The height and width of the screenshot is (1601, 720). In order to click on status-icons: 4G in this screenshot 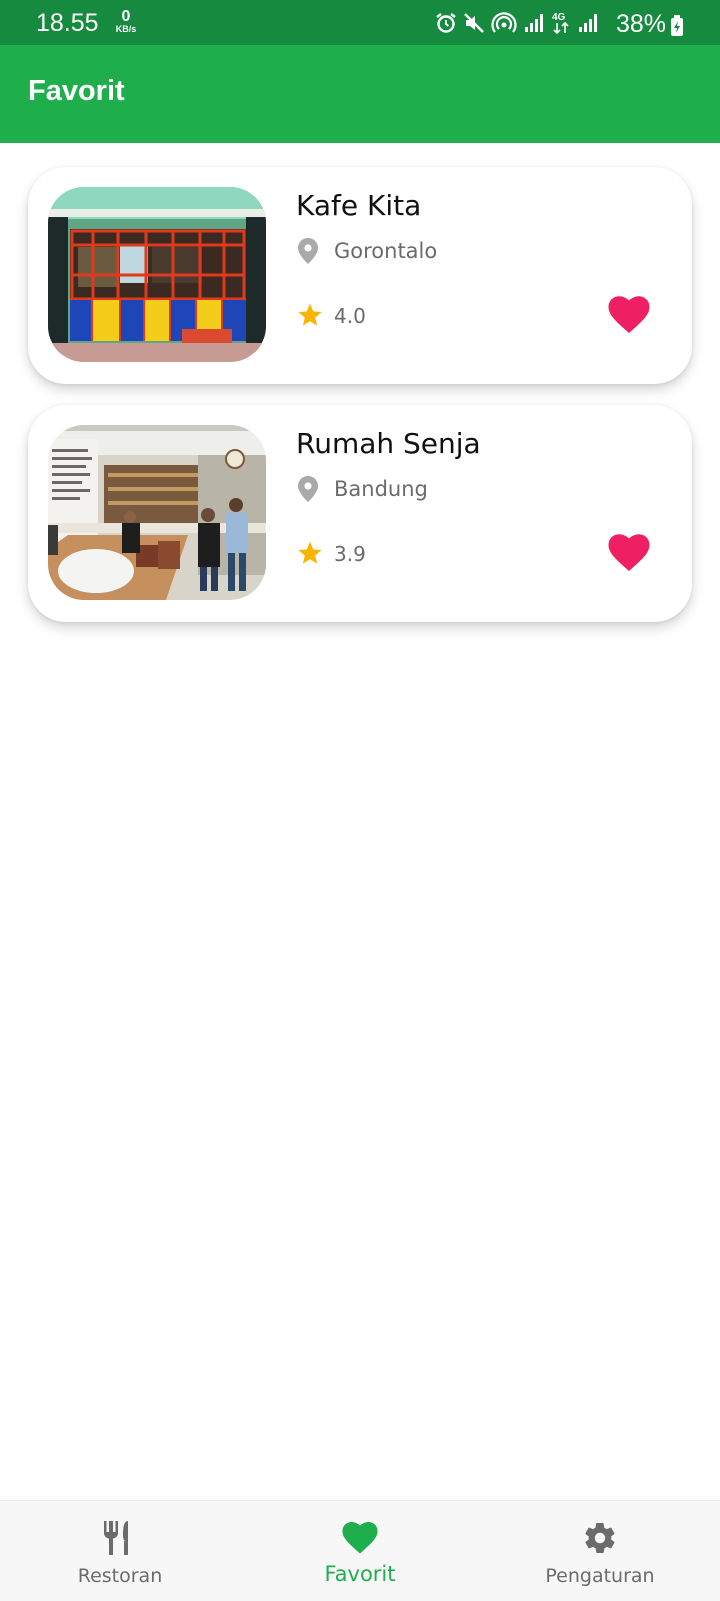, I will do `click(517, 23)`.